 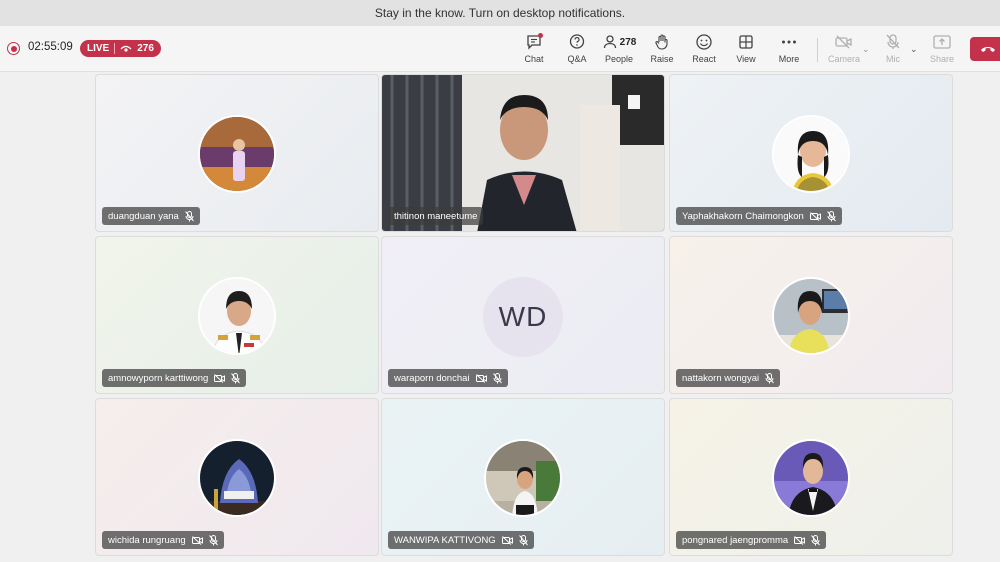 What do you see at coordinates (143, 216) in the screenshot?
I see `participant-name: duangduan yana` at bounding box center [143, 216].